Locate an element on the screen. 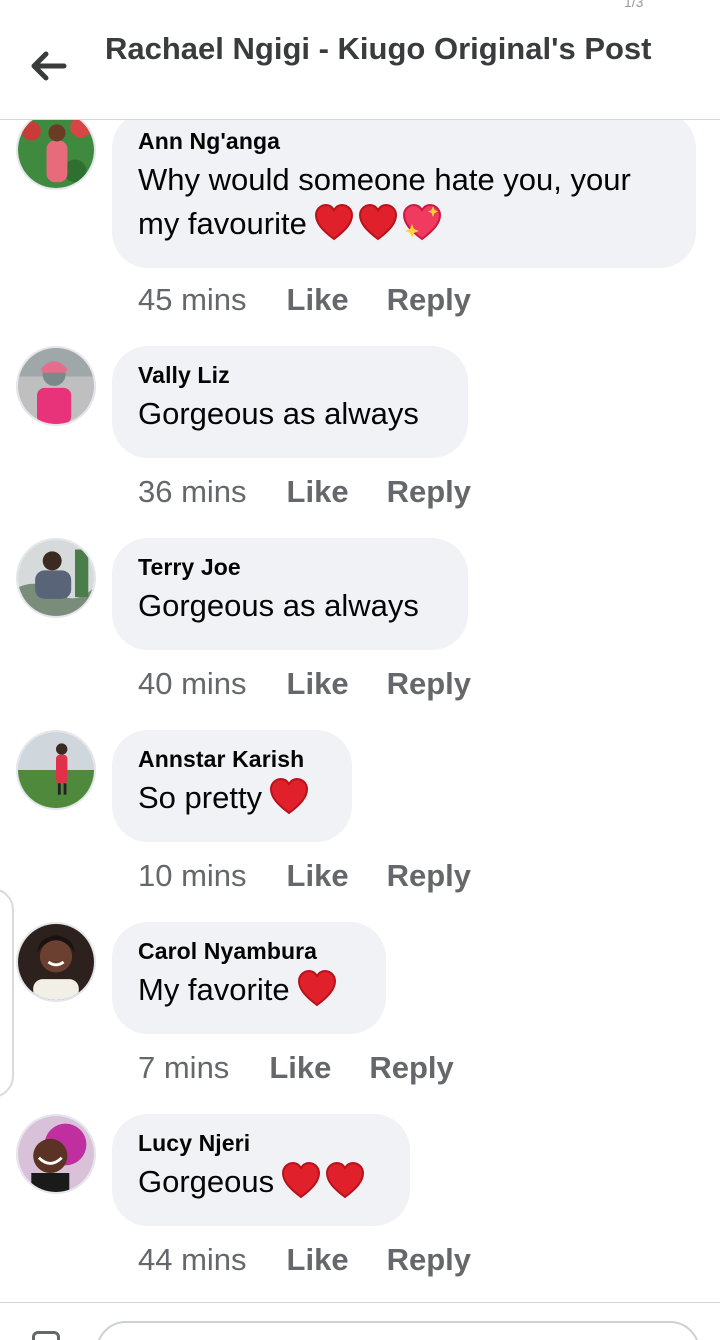 This screenshot has width=720, height=1340. comment-time: 36 mins is located at coordinates (192, 491).